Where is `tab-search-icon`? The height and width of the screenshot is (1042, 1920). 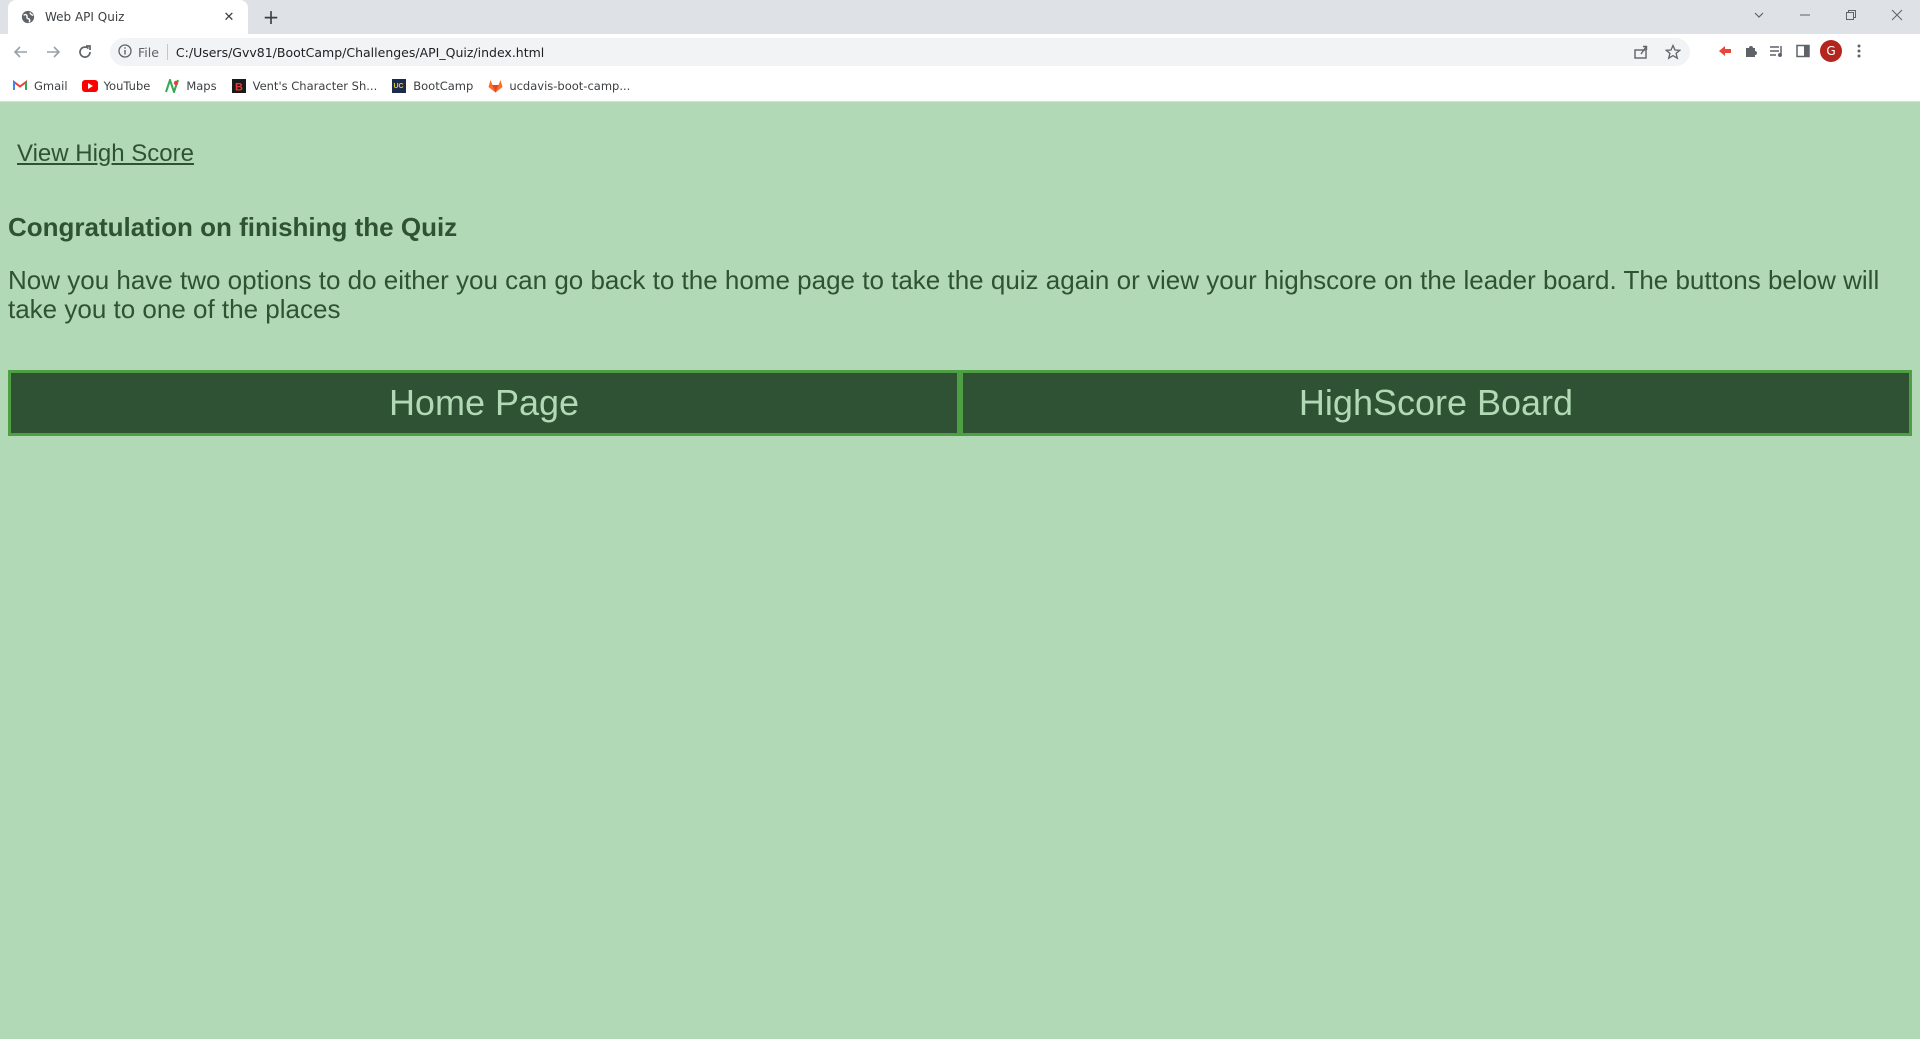 tab-search-icon is located at coordinates (1759, 15).